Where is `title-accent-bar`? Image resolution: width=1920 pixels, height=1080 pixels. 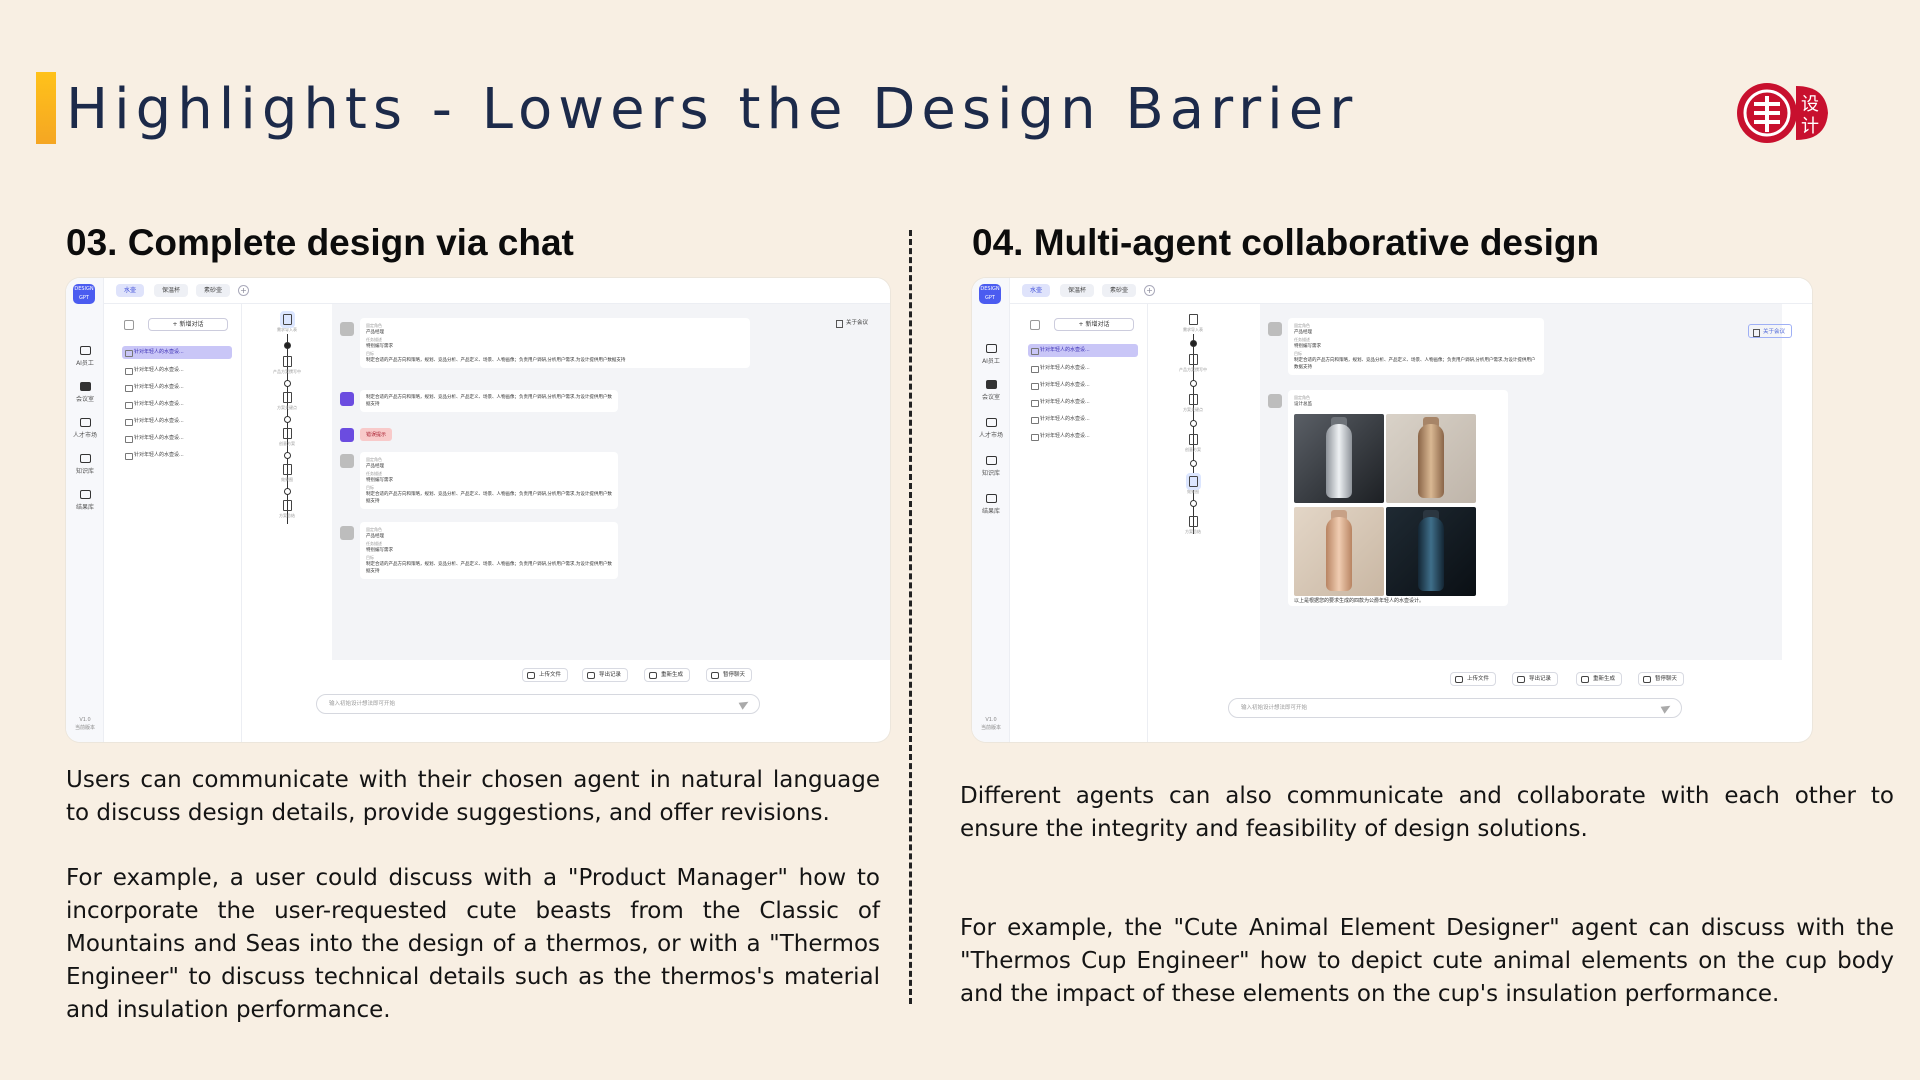 title-accent-bar is located at coordinates (46, 108).